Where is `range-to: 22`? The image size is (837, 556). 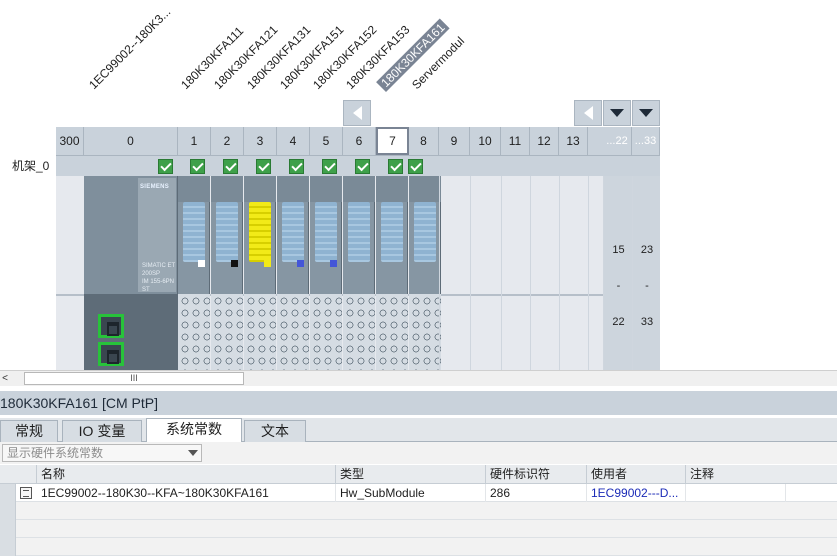
range-to: 22 is located at coordinates (618, 322).